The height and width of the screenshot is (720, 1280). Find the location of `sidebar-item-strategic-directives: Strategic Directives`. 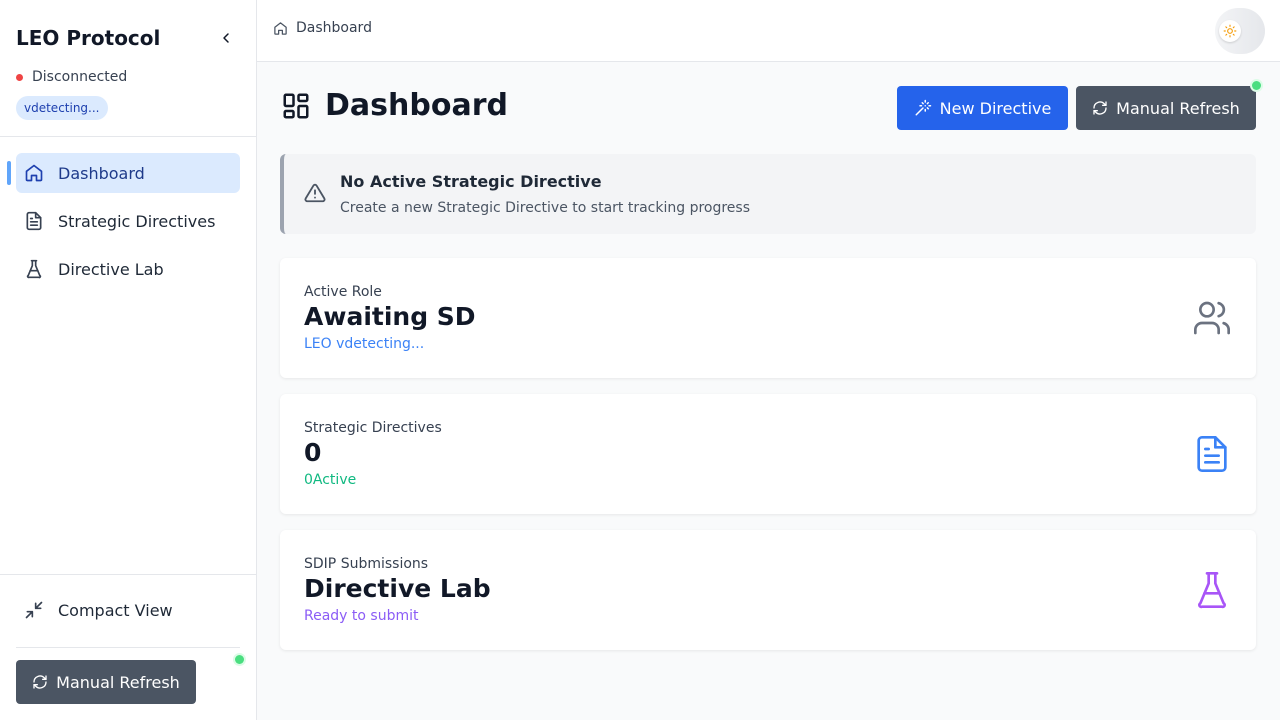

sidebar-item-strategic-directives: Strategic Directives is located at coordinates (128, 221).